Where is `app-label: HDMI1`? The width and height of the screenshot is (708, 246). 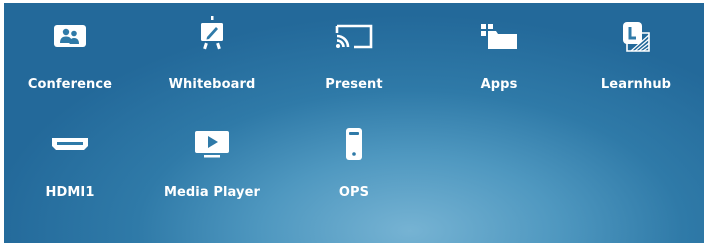 app-label: HDMI1 is located at coordinates (70, 192).